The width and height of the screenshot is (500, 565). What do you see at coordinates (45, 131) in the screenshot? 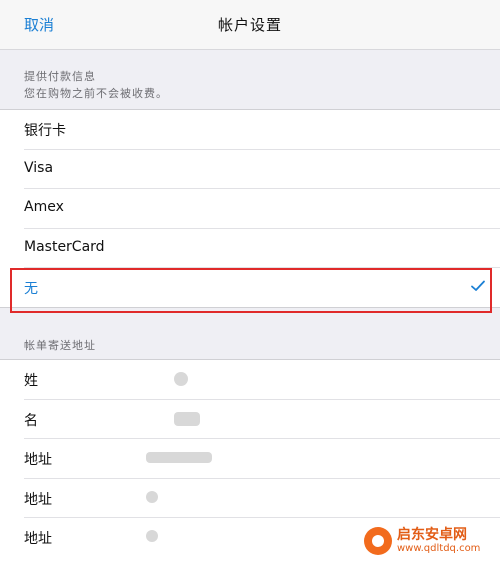
I see `payment-option-label: 银行卡` at bounding box center [45, 131].